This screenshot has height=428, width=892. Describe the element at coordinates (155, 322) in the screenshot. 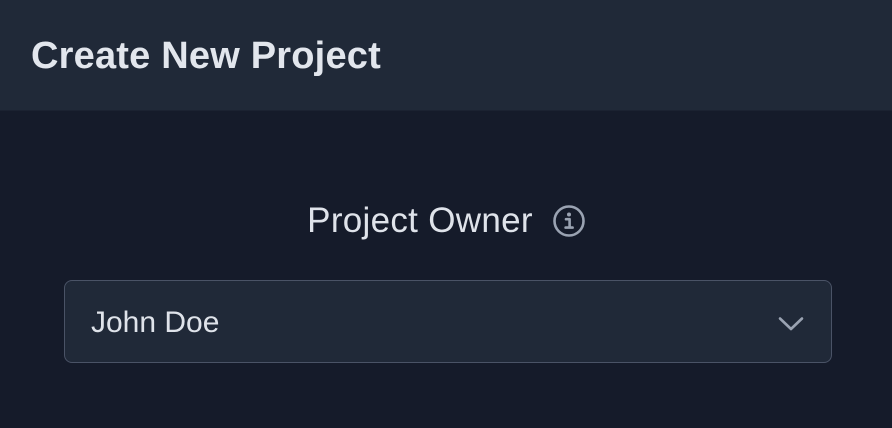

I see `selected-owner-value: John Doe` at that location.